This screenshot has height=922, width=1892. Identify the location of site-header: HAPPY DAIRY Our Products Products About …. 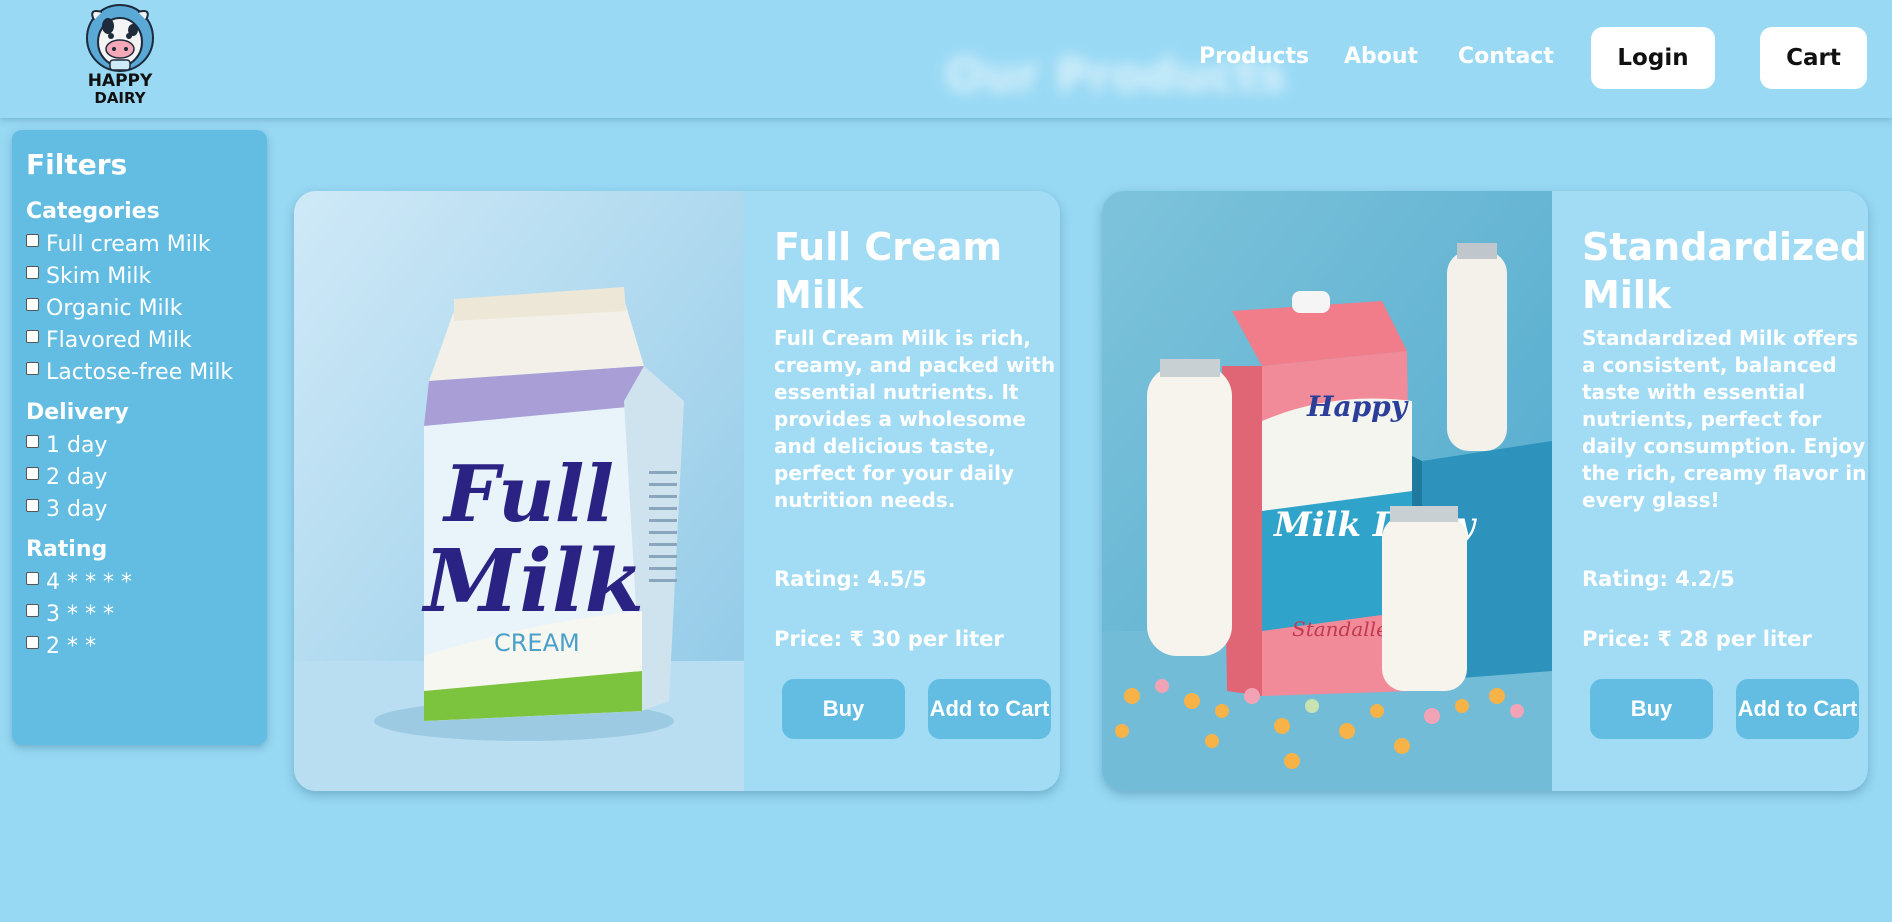
(946, 59).